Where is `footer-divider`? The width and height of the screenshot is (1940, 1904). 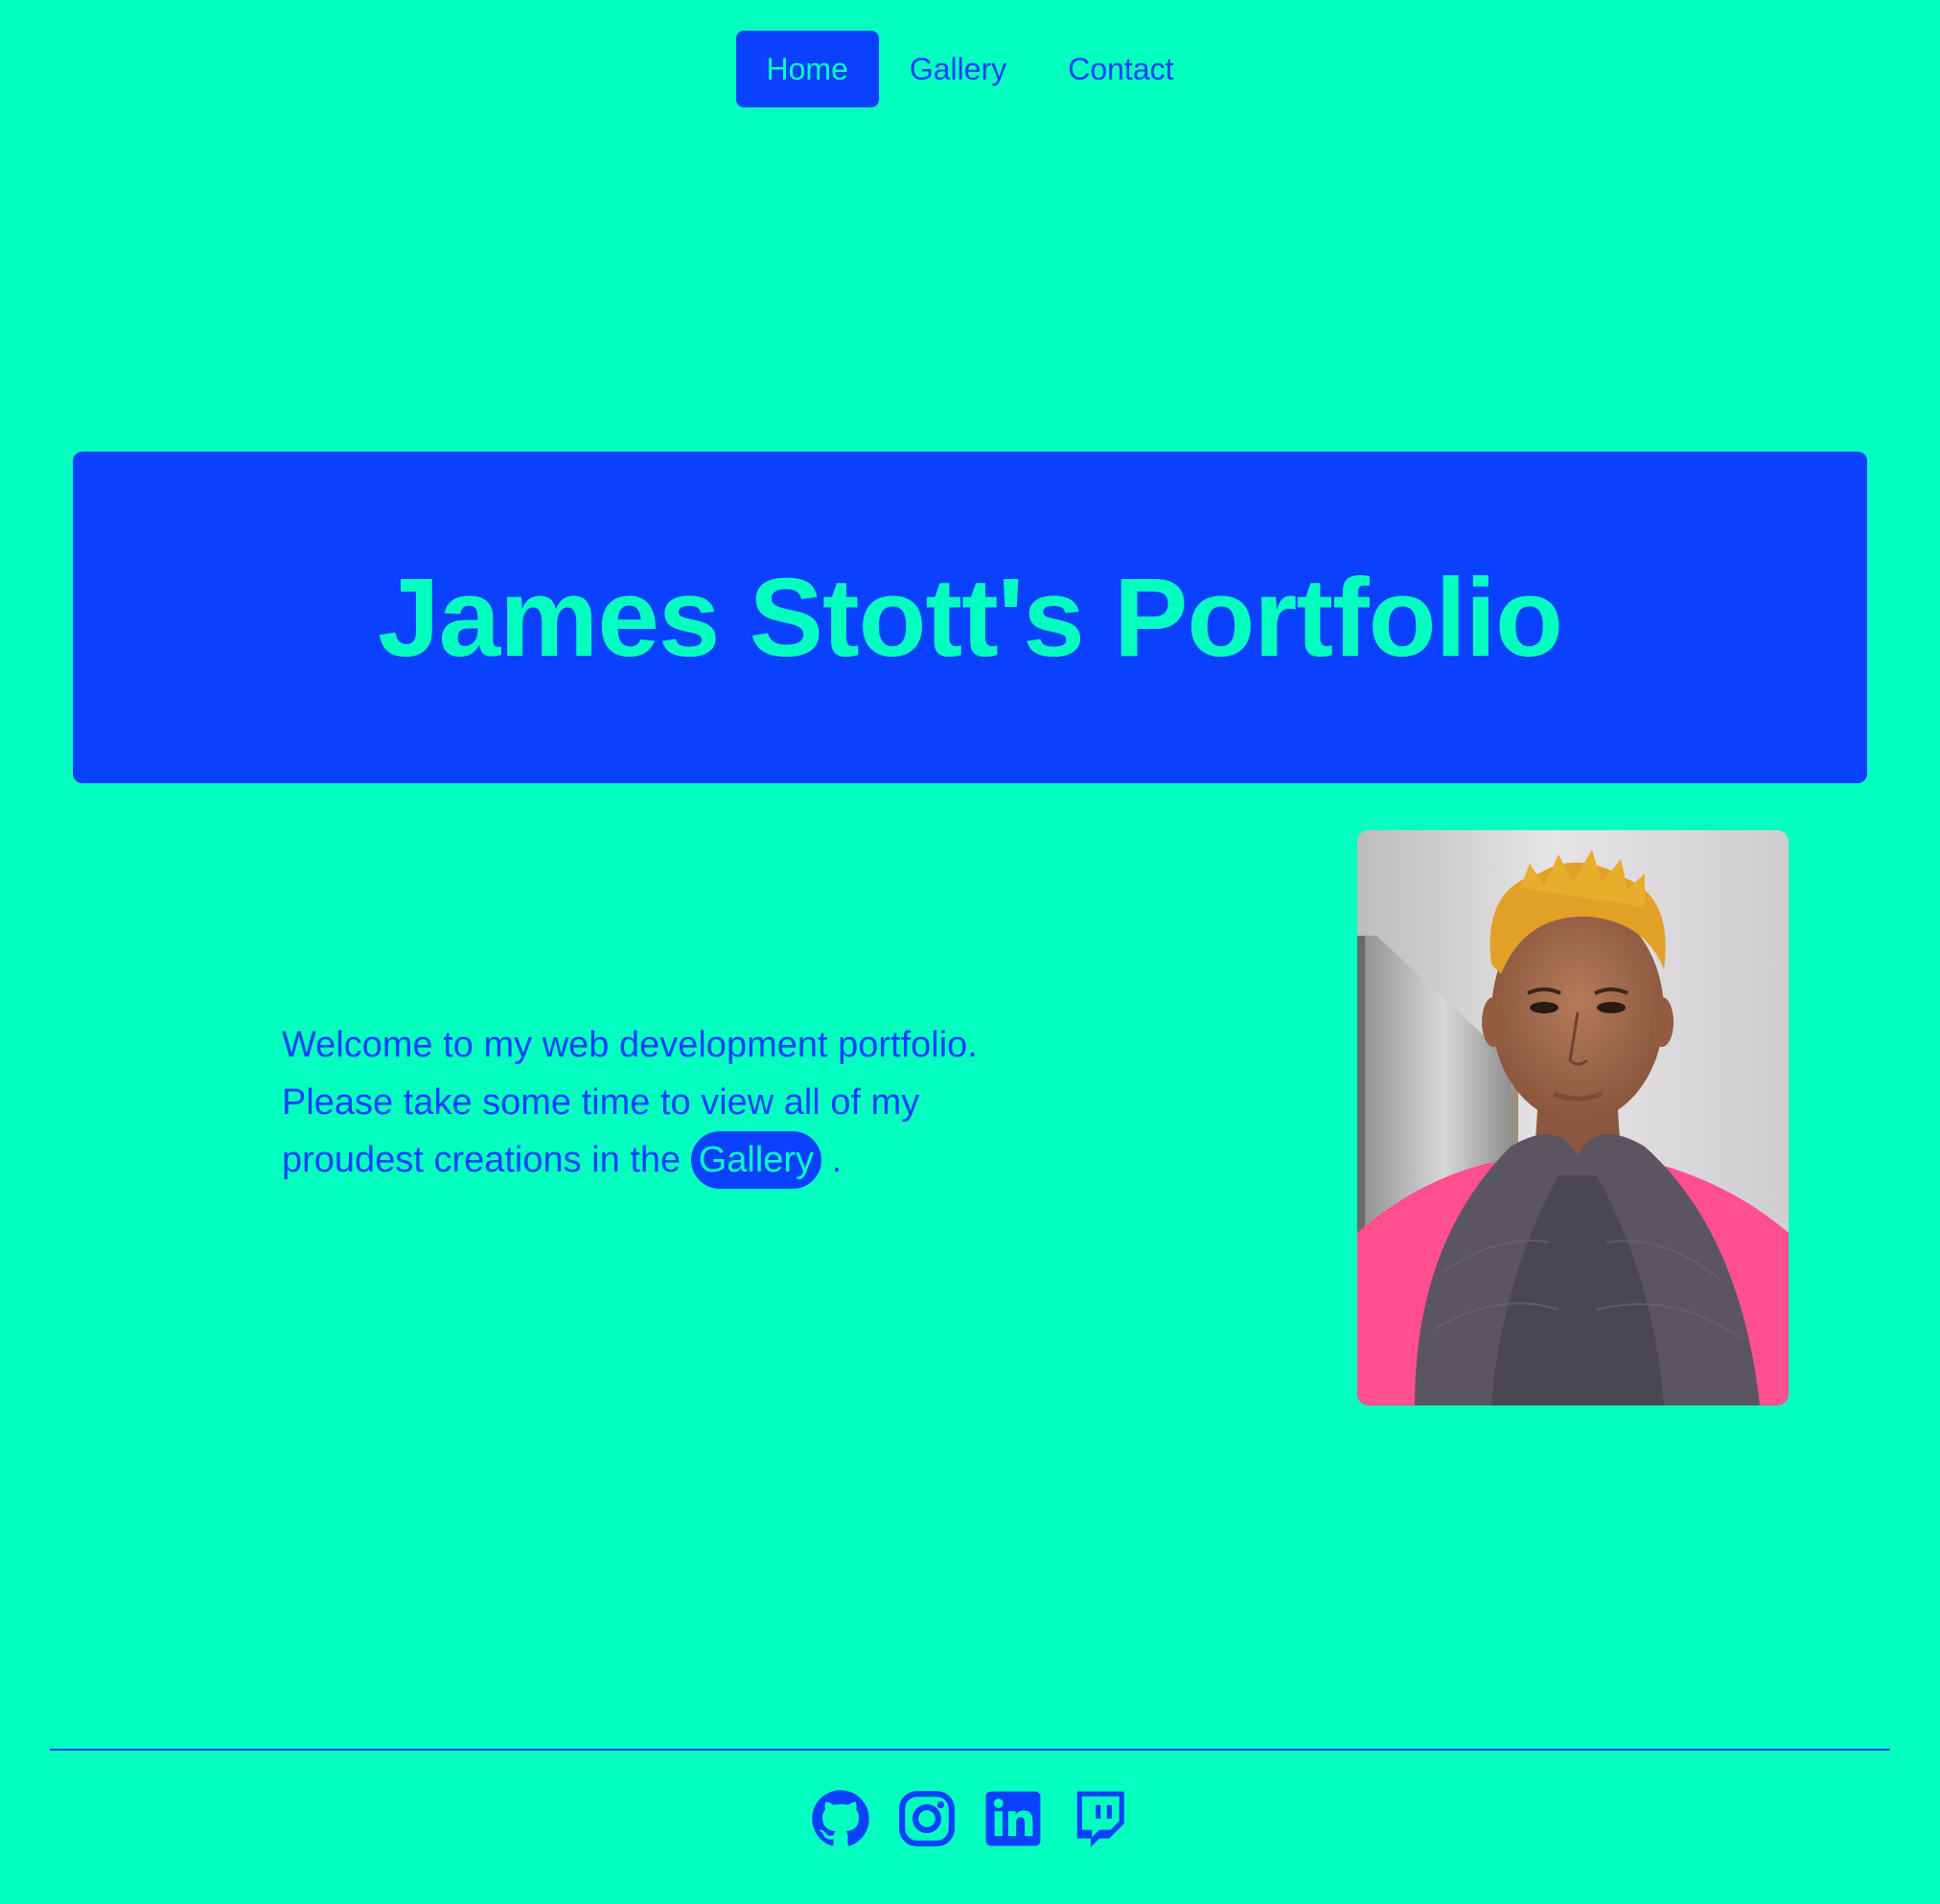
footer-divider is located at coordinates (970, 1750).